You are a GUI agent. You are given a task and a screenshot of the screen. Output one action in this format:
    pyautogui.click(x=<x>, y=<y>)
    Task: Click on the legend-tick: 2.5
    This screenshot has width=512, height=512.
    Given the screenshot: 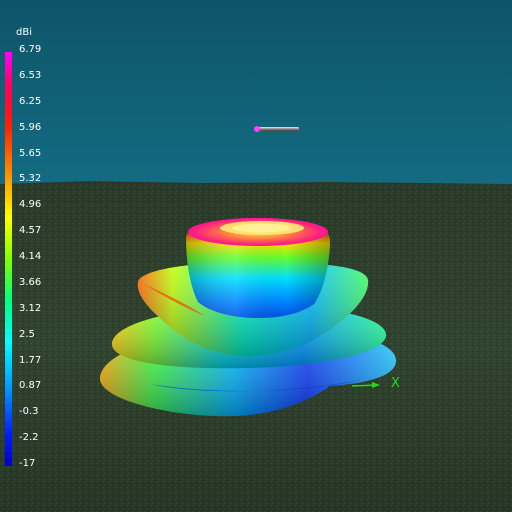 What is the action you would take?
    pyautogui.click(x=27, y=334)
    